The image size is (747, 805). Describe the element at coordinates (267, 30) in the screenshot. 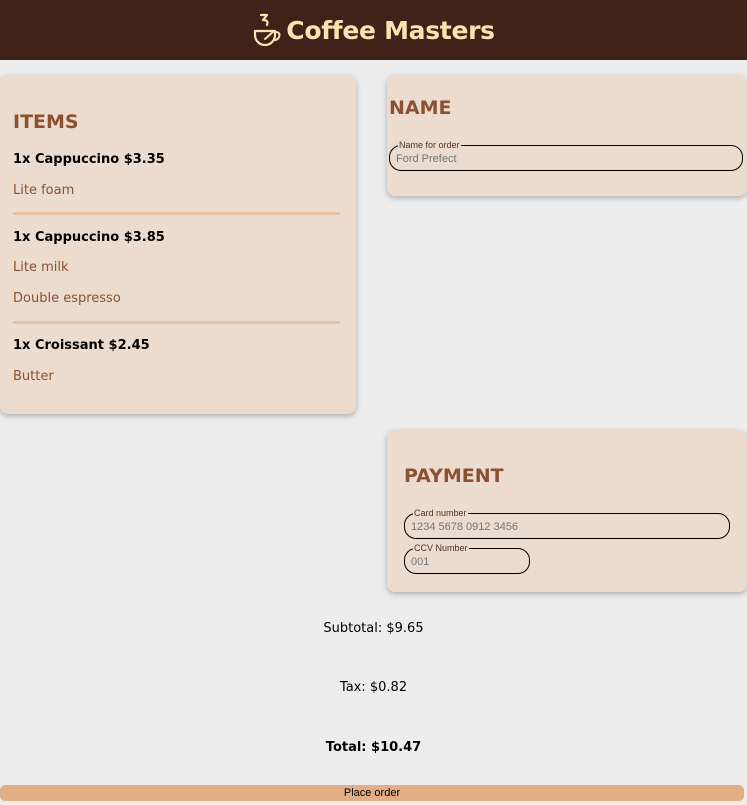

I see `coffee-cup-icon` at that location.